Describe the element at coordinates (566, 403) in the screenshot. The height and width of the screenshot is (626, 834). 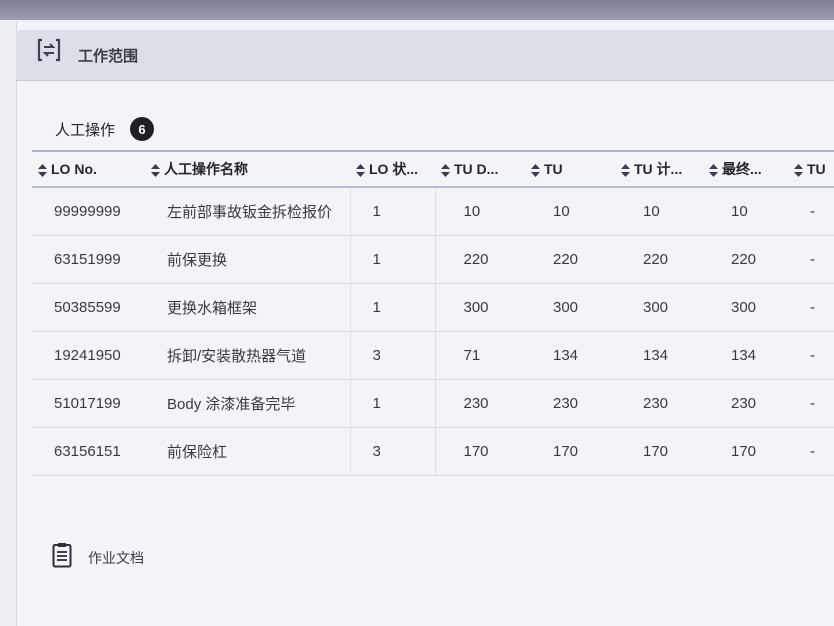
I see `cell-tu: 230` at that location.